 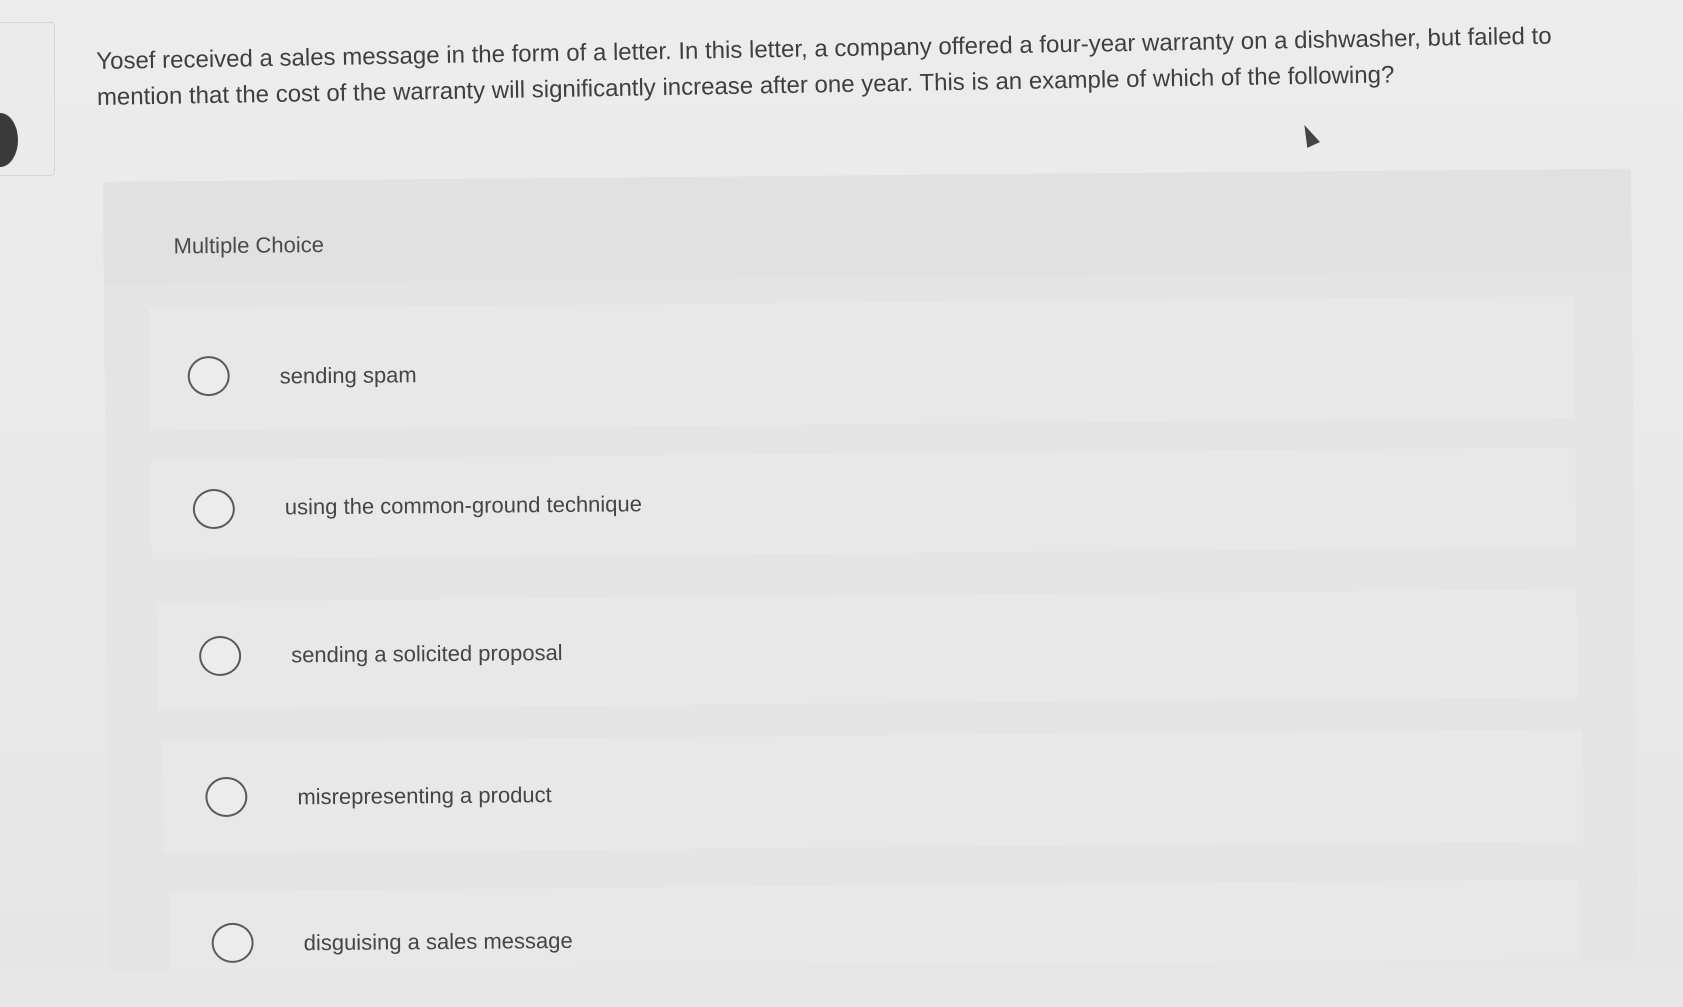 What do you see at coordinates (841, 989) in the screenshot?
I see `bottom-edge` at bounding box center [841, 989].